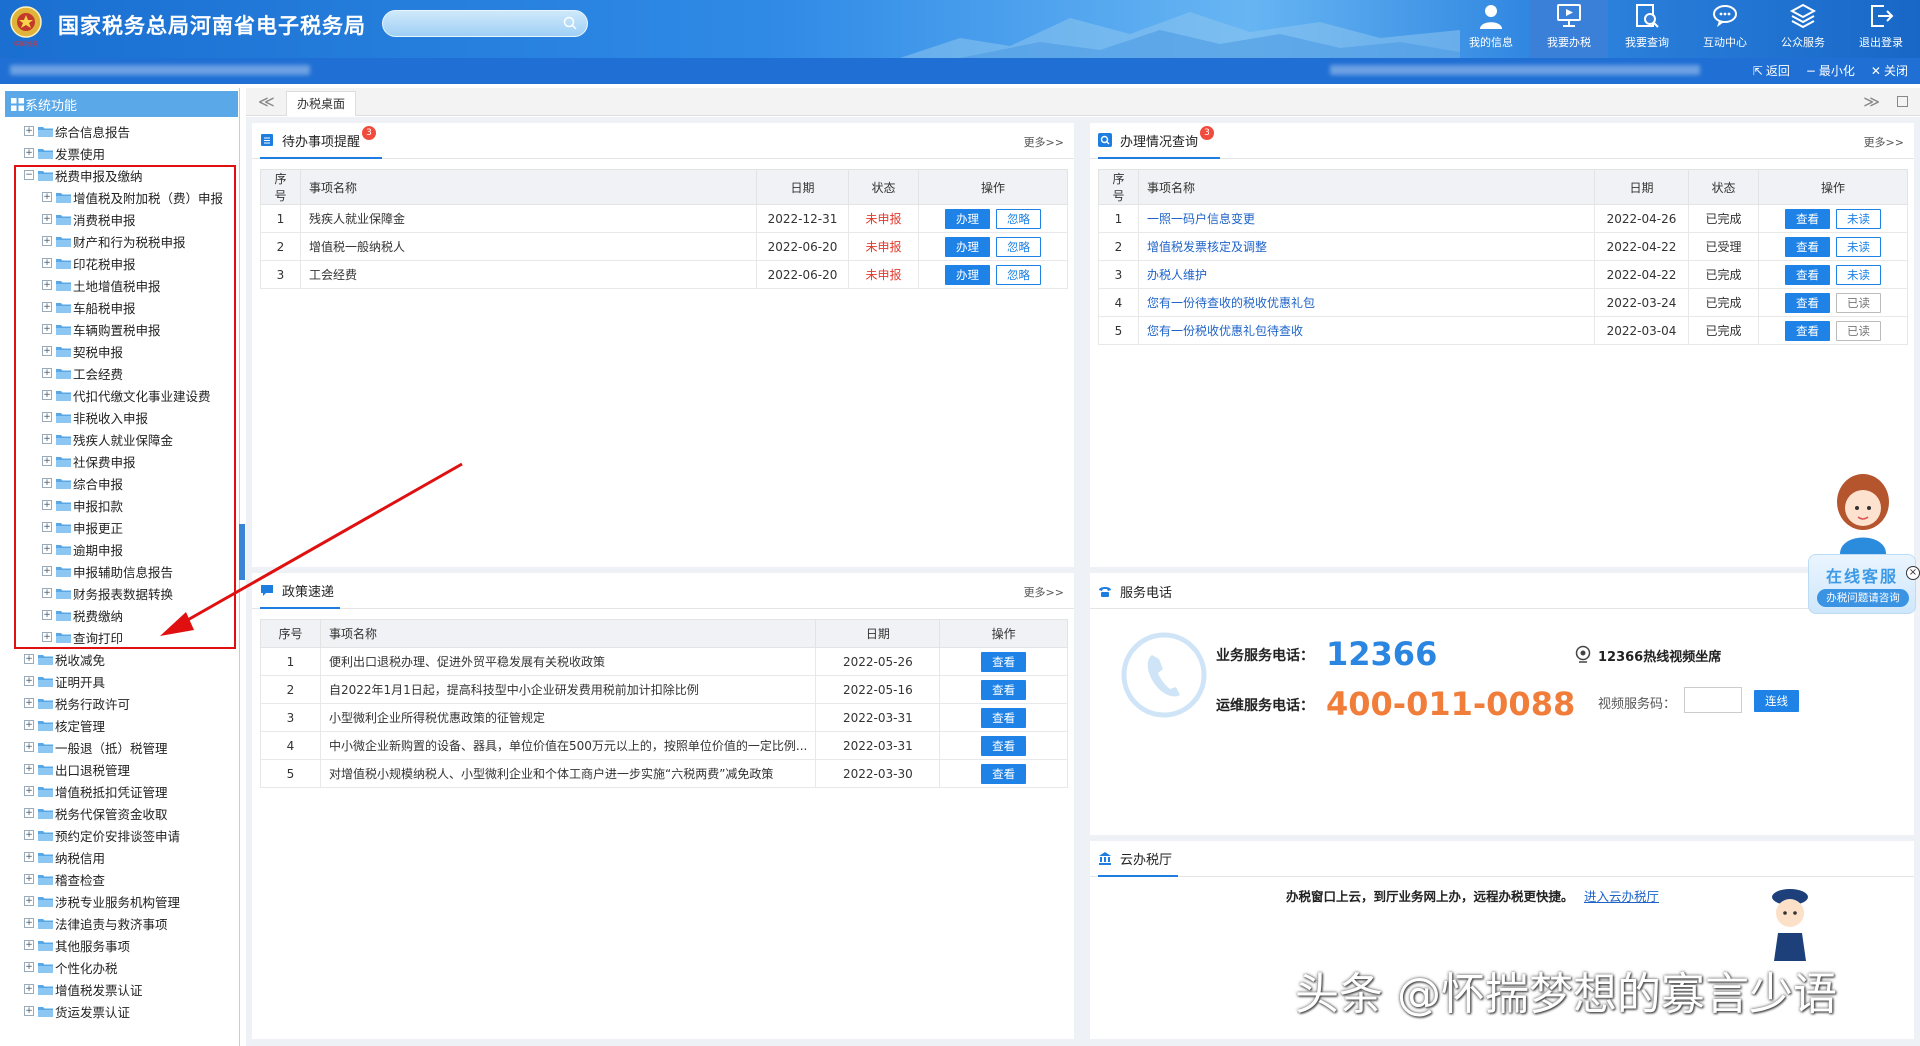  What do you see at coordinates (119, 879) in the screenshot?
I see `sidebar-item: + 稽查检查` at bounding box center [119, 879].